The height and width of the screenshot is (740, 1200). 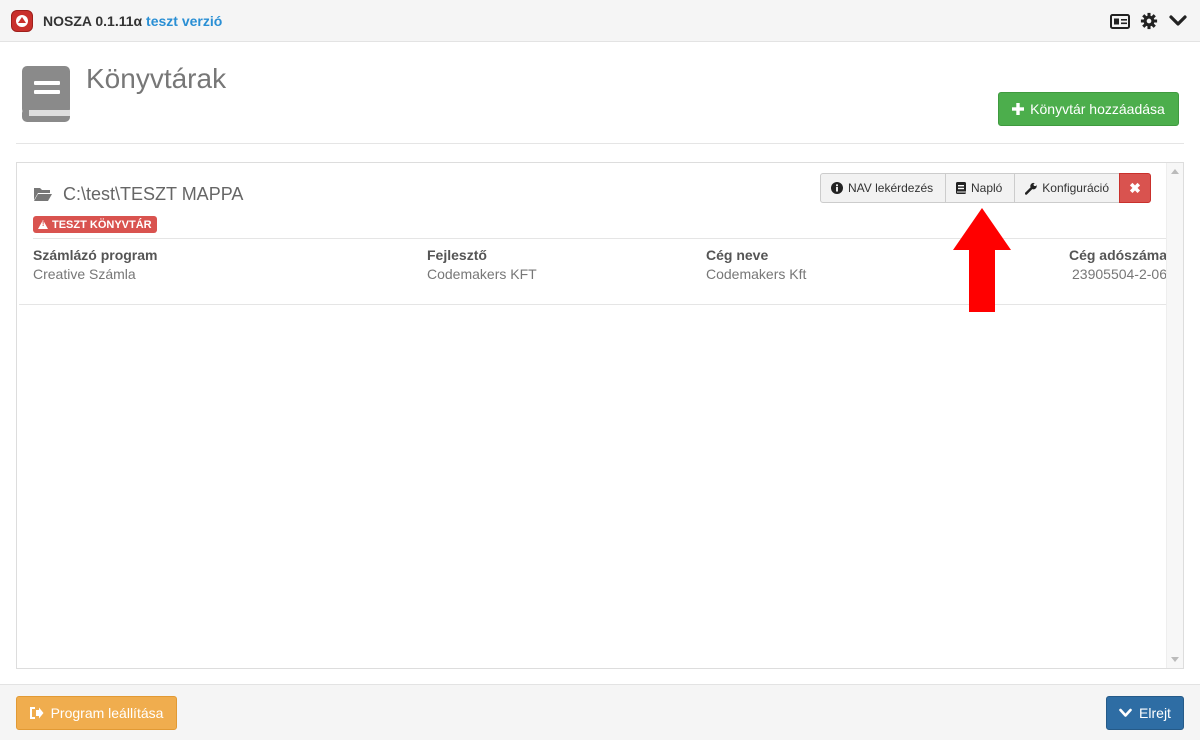 I want to click on billing-program-field: Számlázó program Creative Számla, so click(x=95, y=265).